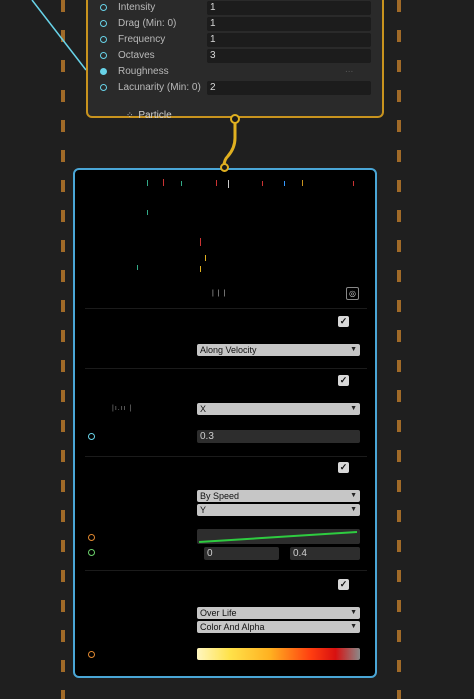  Describe the element at coordinates (278, 496) in the screenshot. I see `sample-mode-dropdown: By Speed ▼` at that location.